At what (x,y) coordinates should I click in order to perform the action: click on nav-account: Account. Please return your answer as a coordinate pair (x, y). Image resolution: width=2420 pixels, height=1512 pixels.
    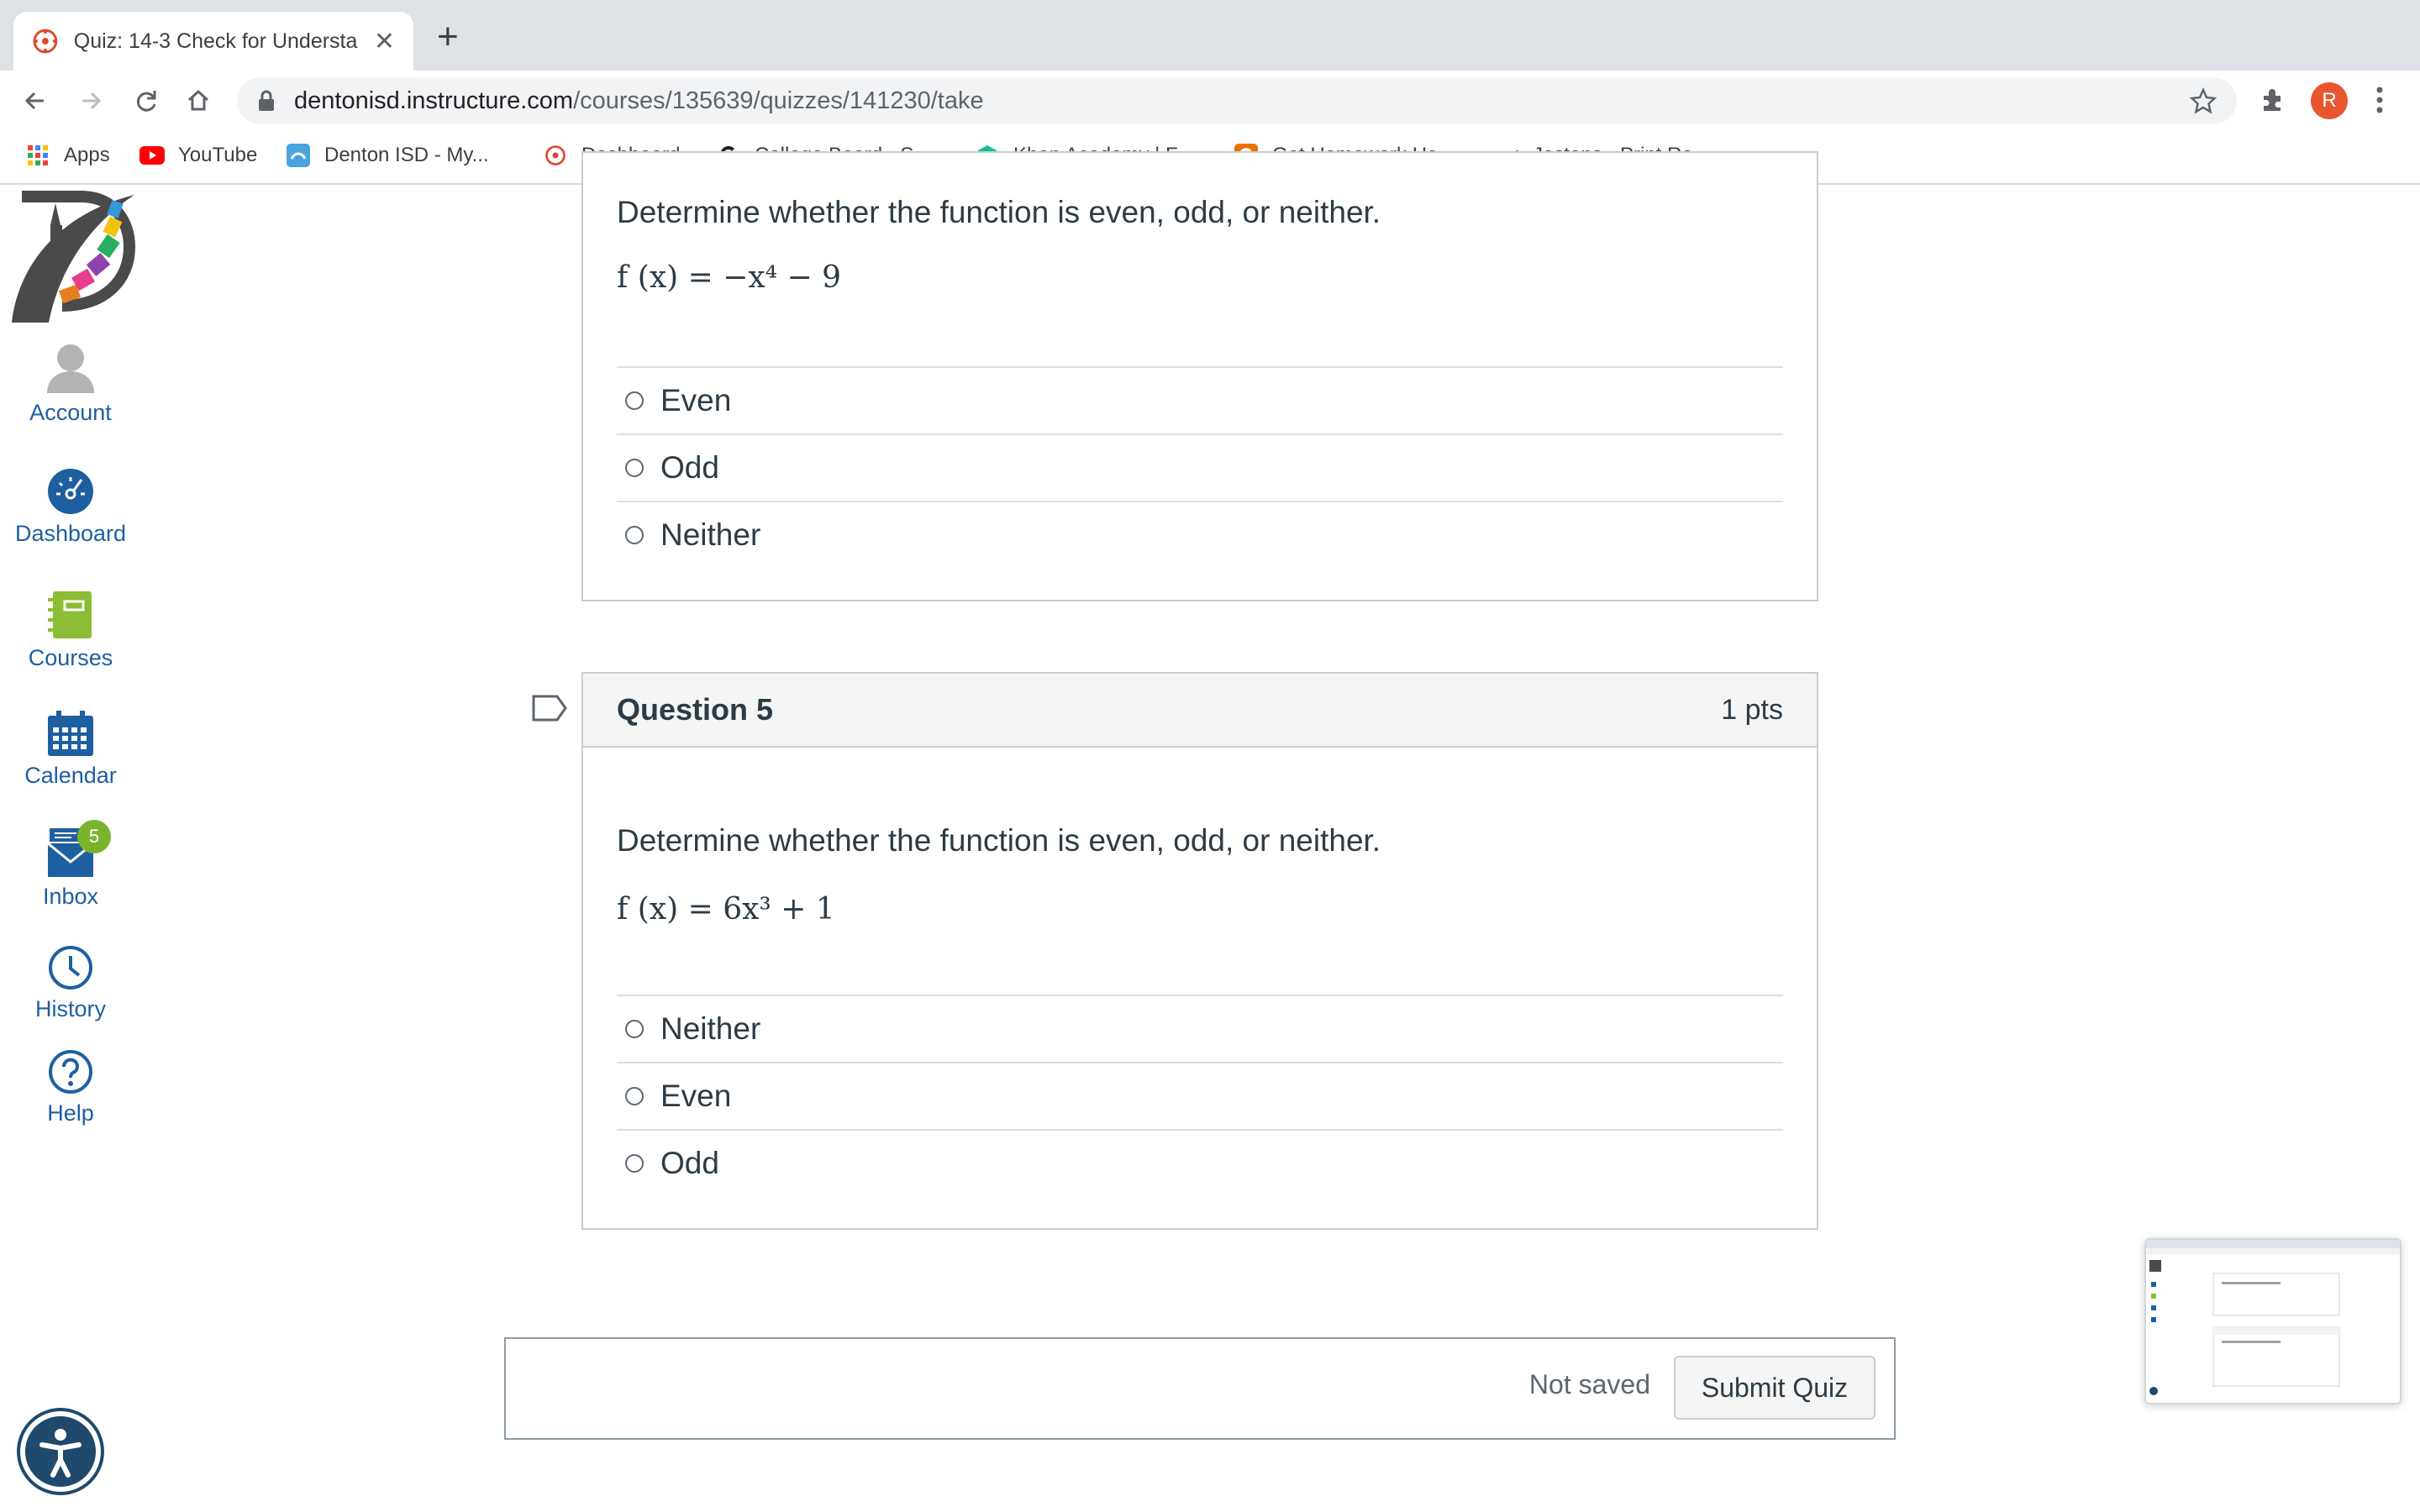
    Looking at the image, I should click on (70, 383).